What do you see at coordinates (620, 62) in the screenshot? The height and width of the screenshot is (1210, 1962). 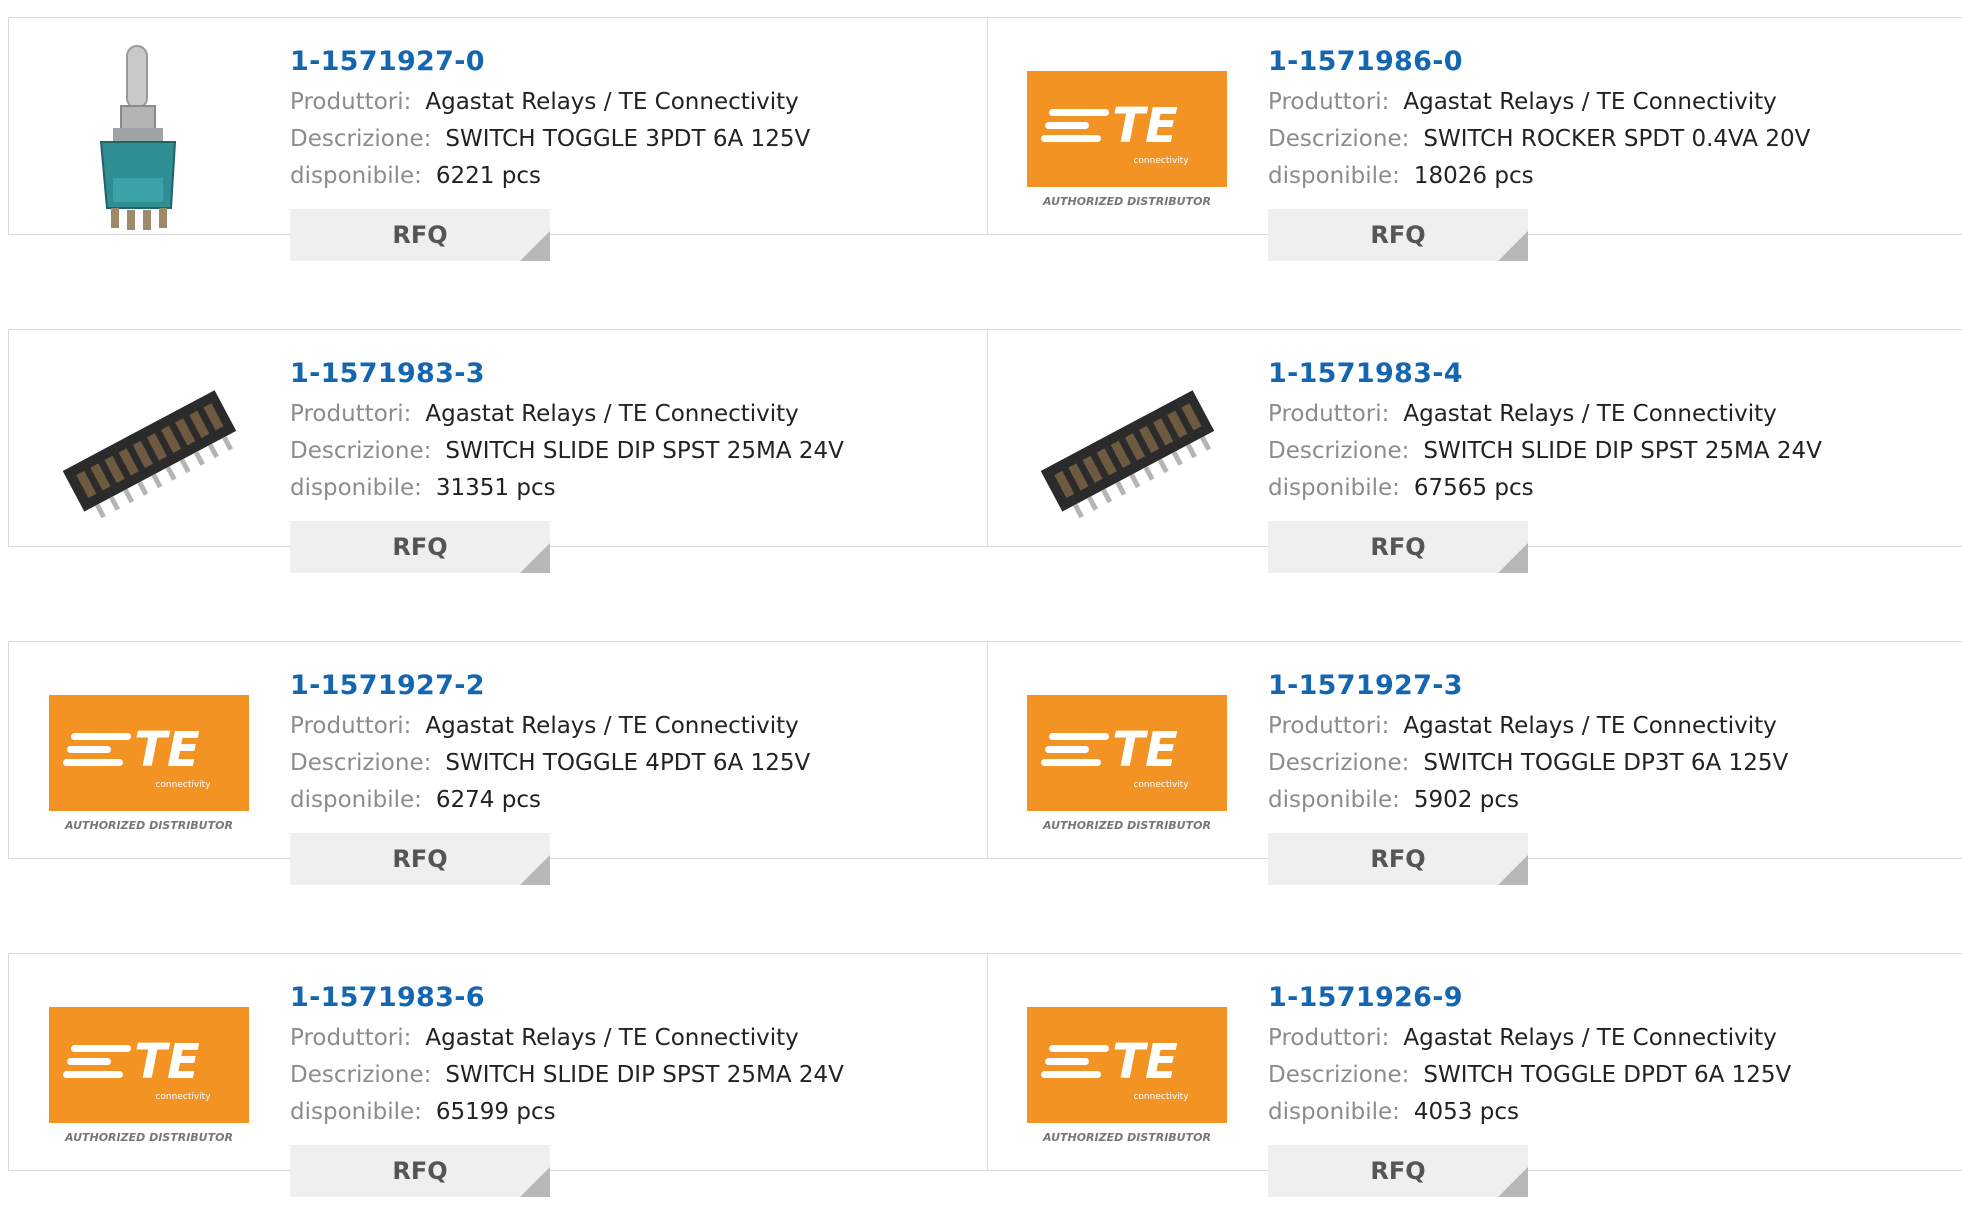 I see `part-number-link: 1-1571927-0` at bounding box center [620, 62].